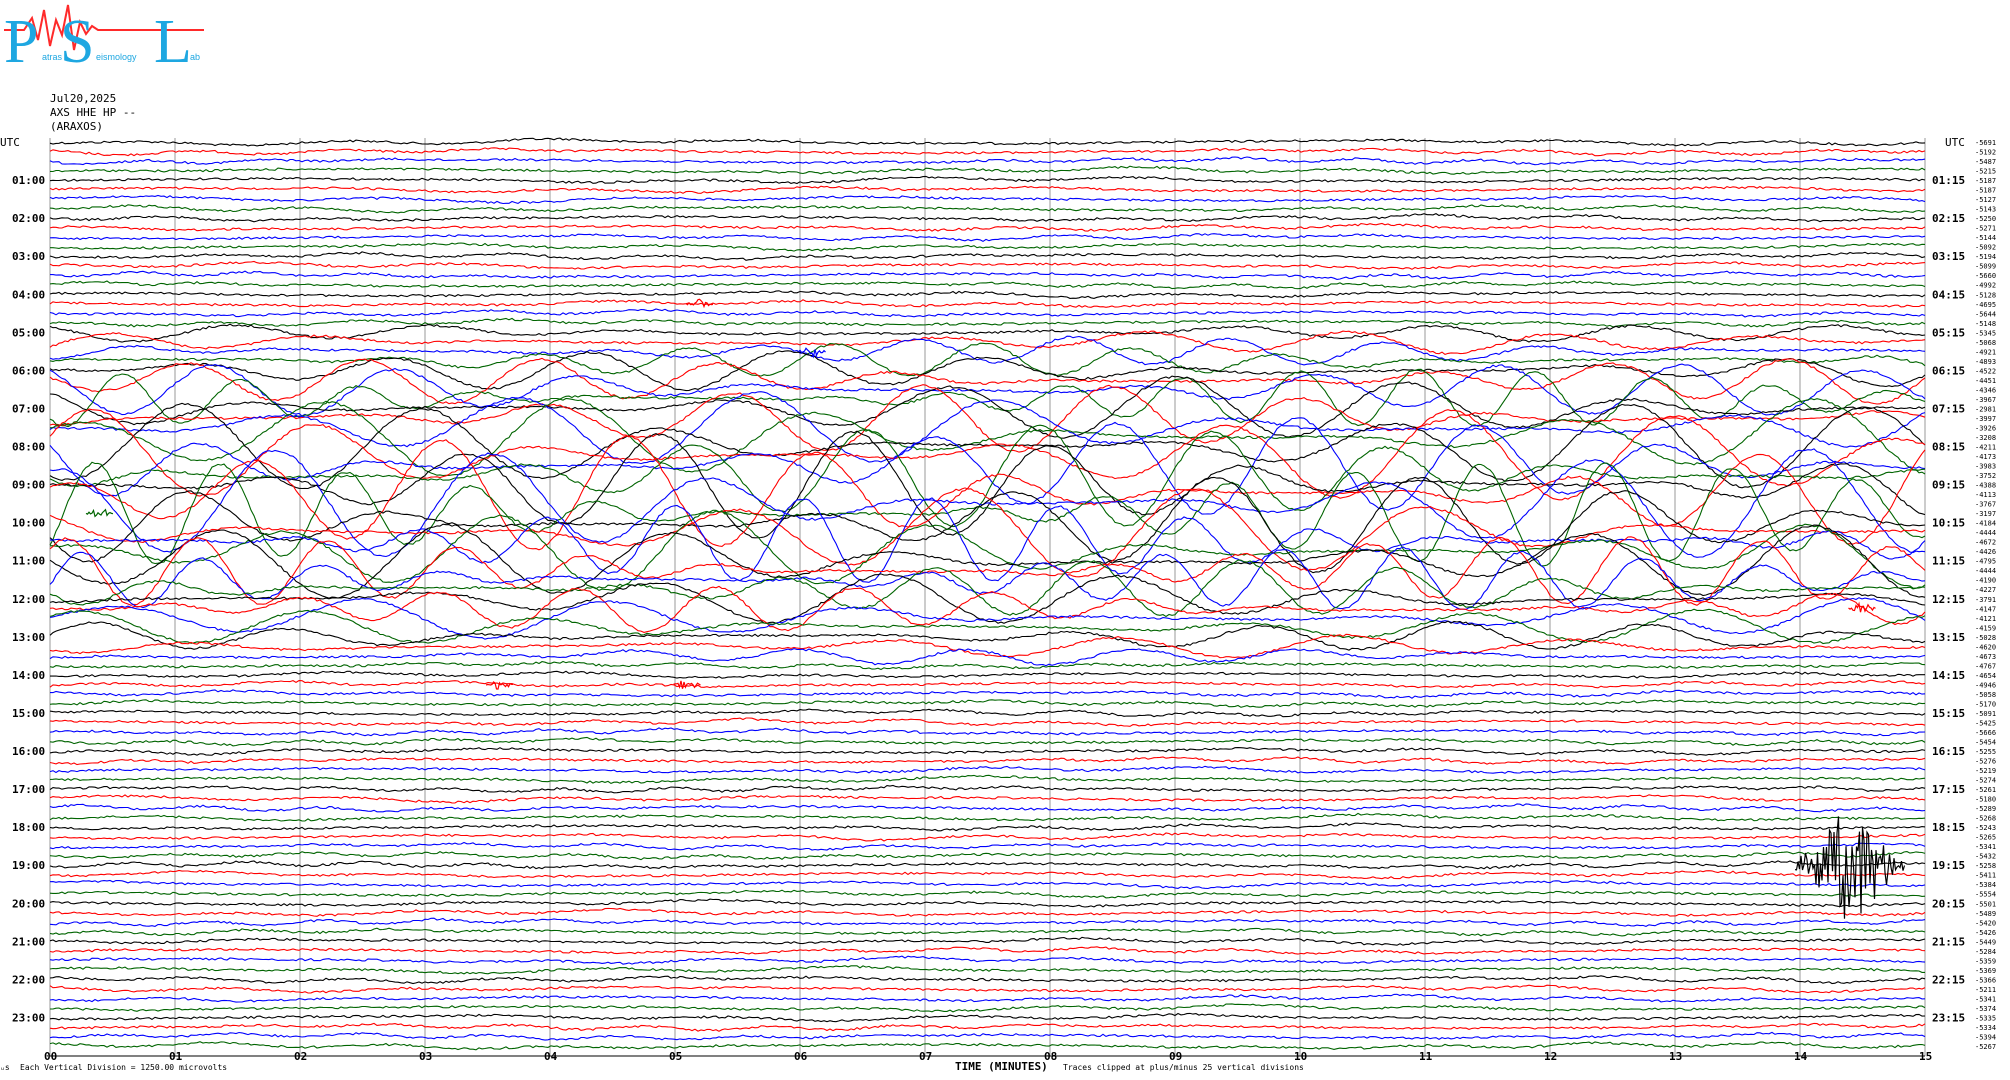 Image resolution: width=2010 pixels, height=1080 pixels. What do you see at coordinates (1985, 267) in the screenshot?
I see `offset-label-13: -5099` at bounding box center [1985, 267].